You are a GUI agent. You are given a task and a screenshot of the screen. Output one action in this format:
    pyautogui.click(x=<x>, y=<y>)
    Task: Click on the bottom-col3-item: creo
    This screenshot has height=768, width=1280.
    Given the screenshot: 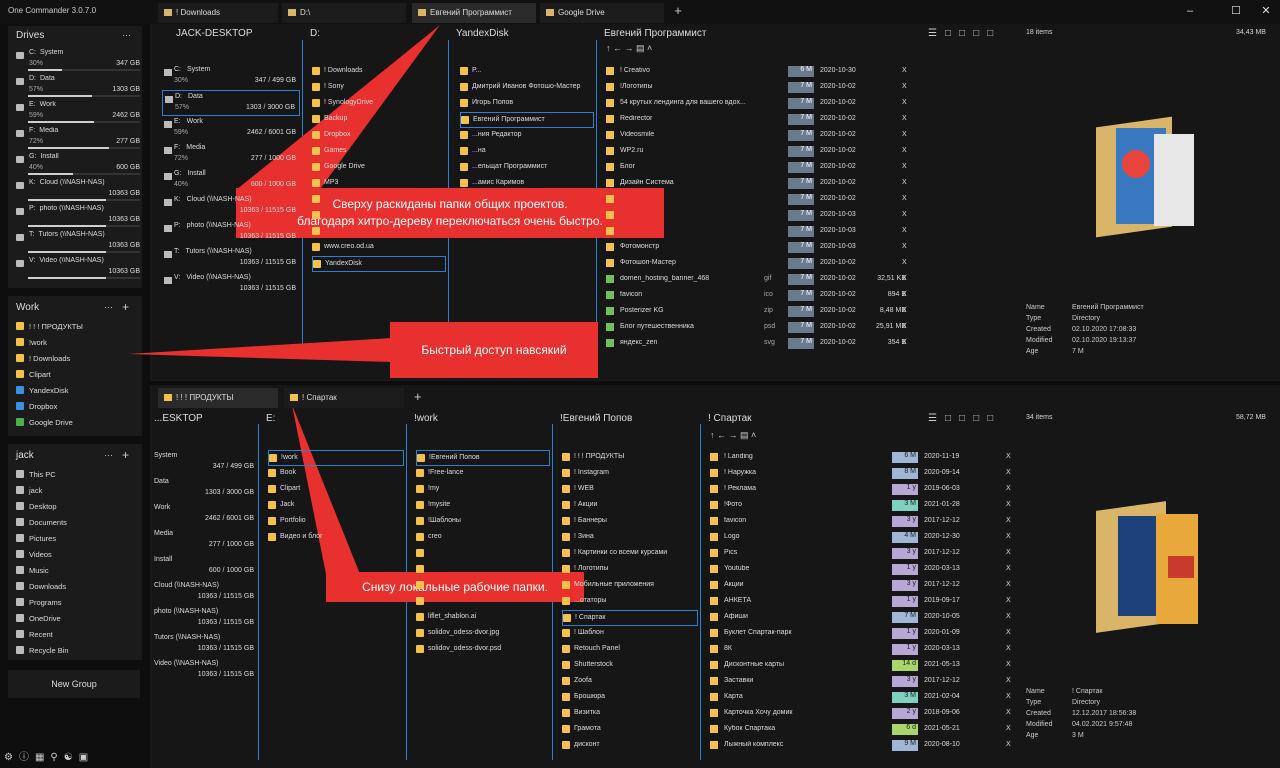 What is the action you would take?
    pyautogui.click(x=483, y=538)
    